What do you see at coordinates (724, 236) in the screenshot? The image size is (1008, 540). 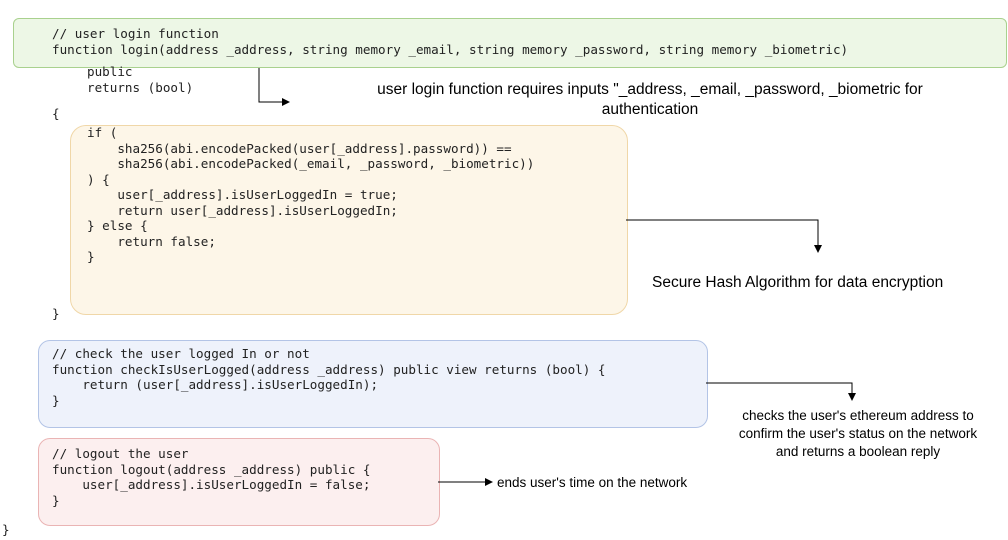 I see `sha-arrow` at bounding box center [724, 236].